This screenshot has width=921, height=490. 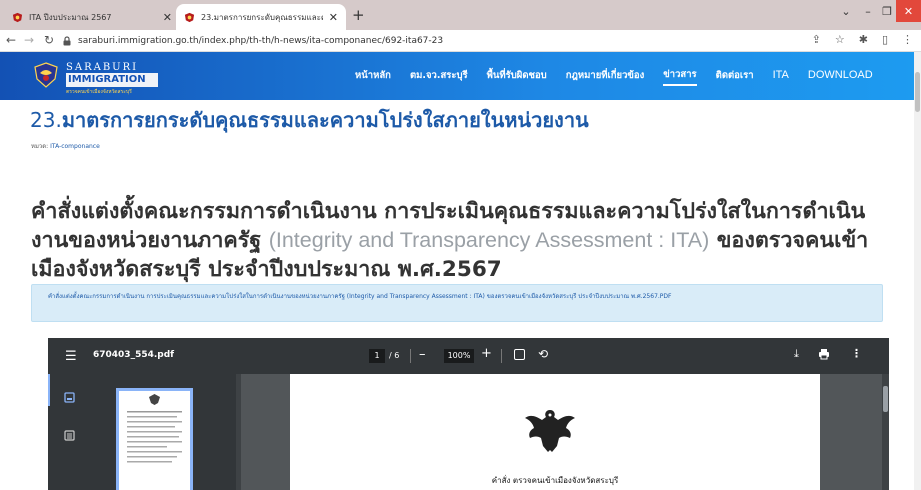 I want to click on pdf-page-heading: คำสั่ง ตรวจคนเข้าเมืองจังหวัดสระบุรี, so click(x=555, y=480).